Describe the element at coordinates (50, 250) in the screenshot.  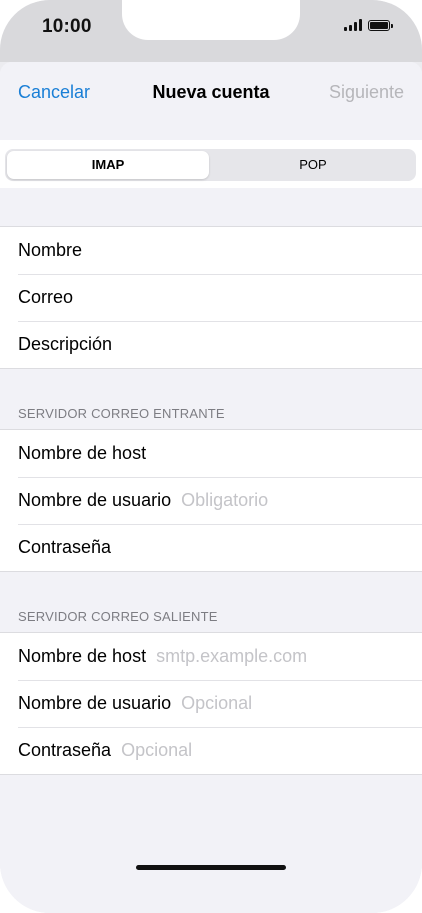
I see `name-label: Nombre` at that location.